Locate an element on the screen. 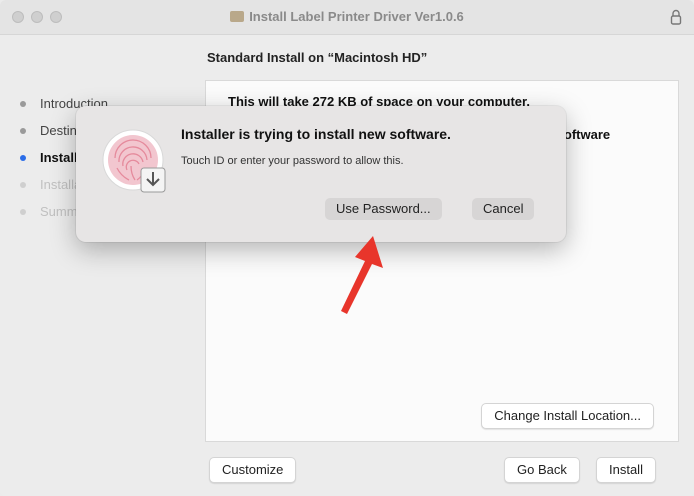 The image size is (694, 496). customize-button: Customize is located at coordinates (253, 470).